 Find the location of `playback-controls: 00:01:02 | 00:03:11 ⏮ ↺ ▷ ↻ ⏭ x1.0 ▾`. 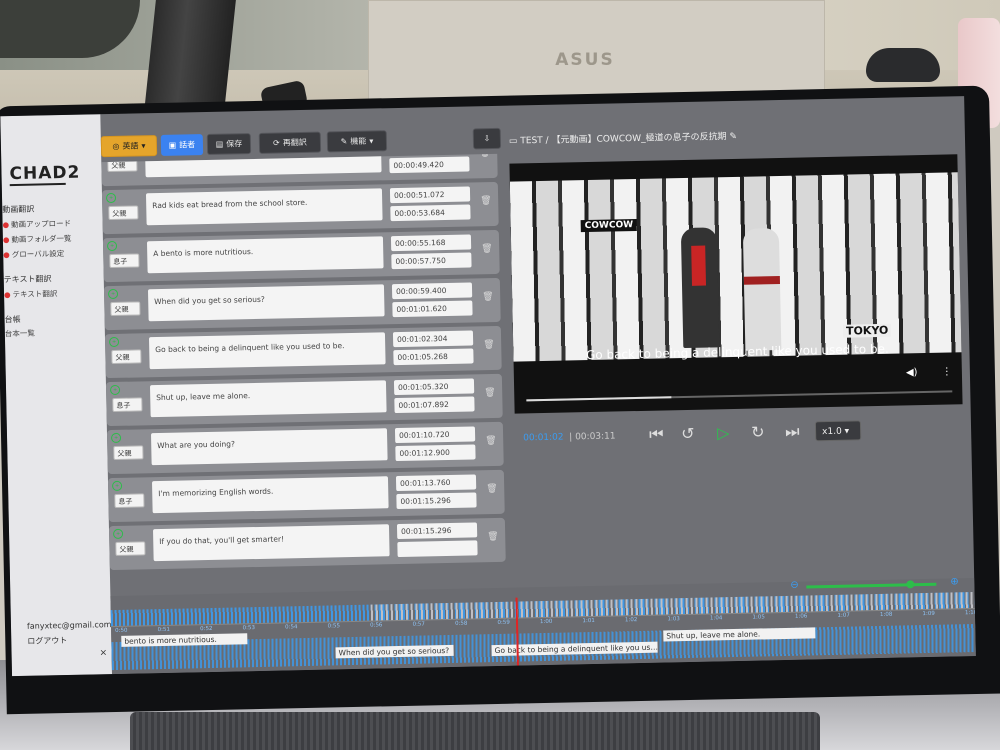

playback-controls: 00:01:02 | 00:03:11 ⏮ ↺ ▷ ↻ ⏭ x1.0 ▾ is located at coordinates (739, 433).